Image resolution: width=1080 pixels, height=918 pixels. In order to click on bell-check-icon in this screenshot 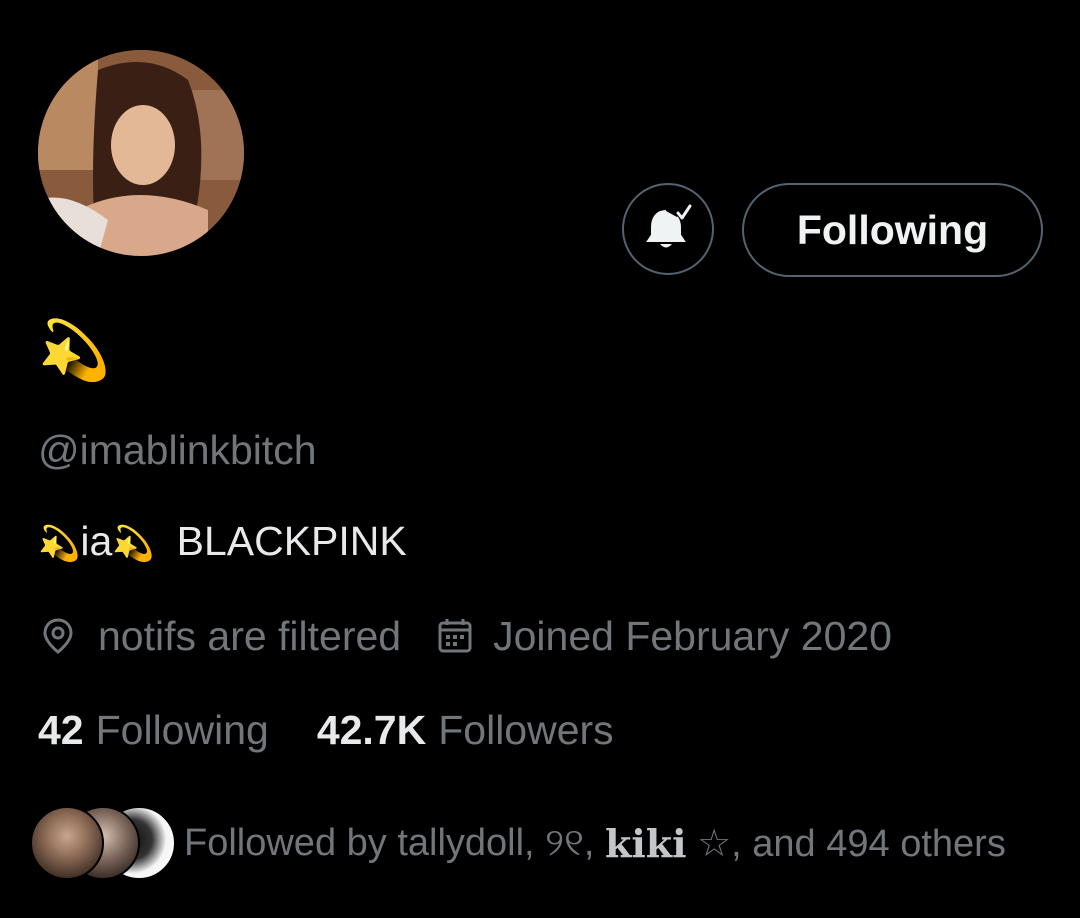, I will do `click(669, 226)`.